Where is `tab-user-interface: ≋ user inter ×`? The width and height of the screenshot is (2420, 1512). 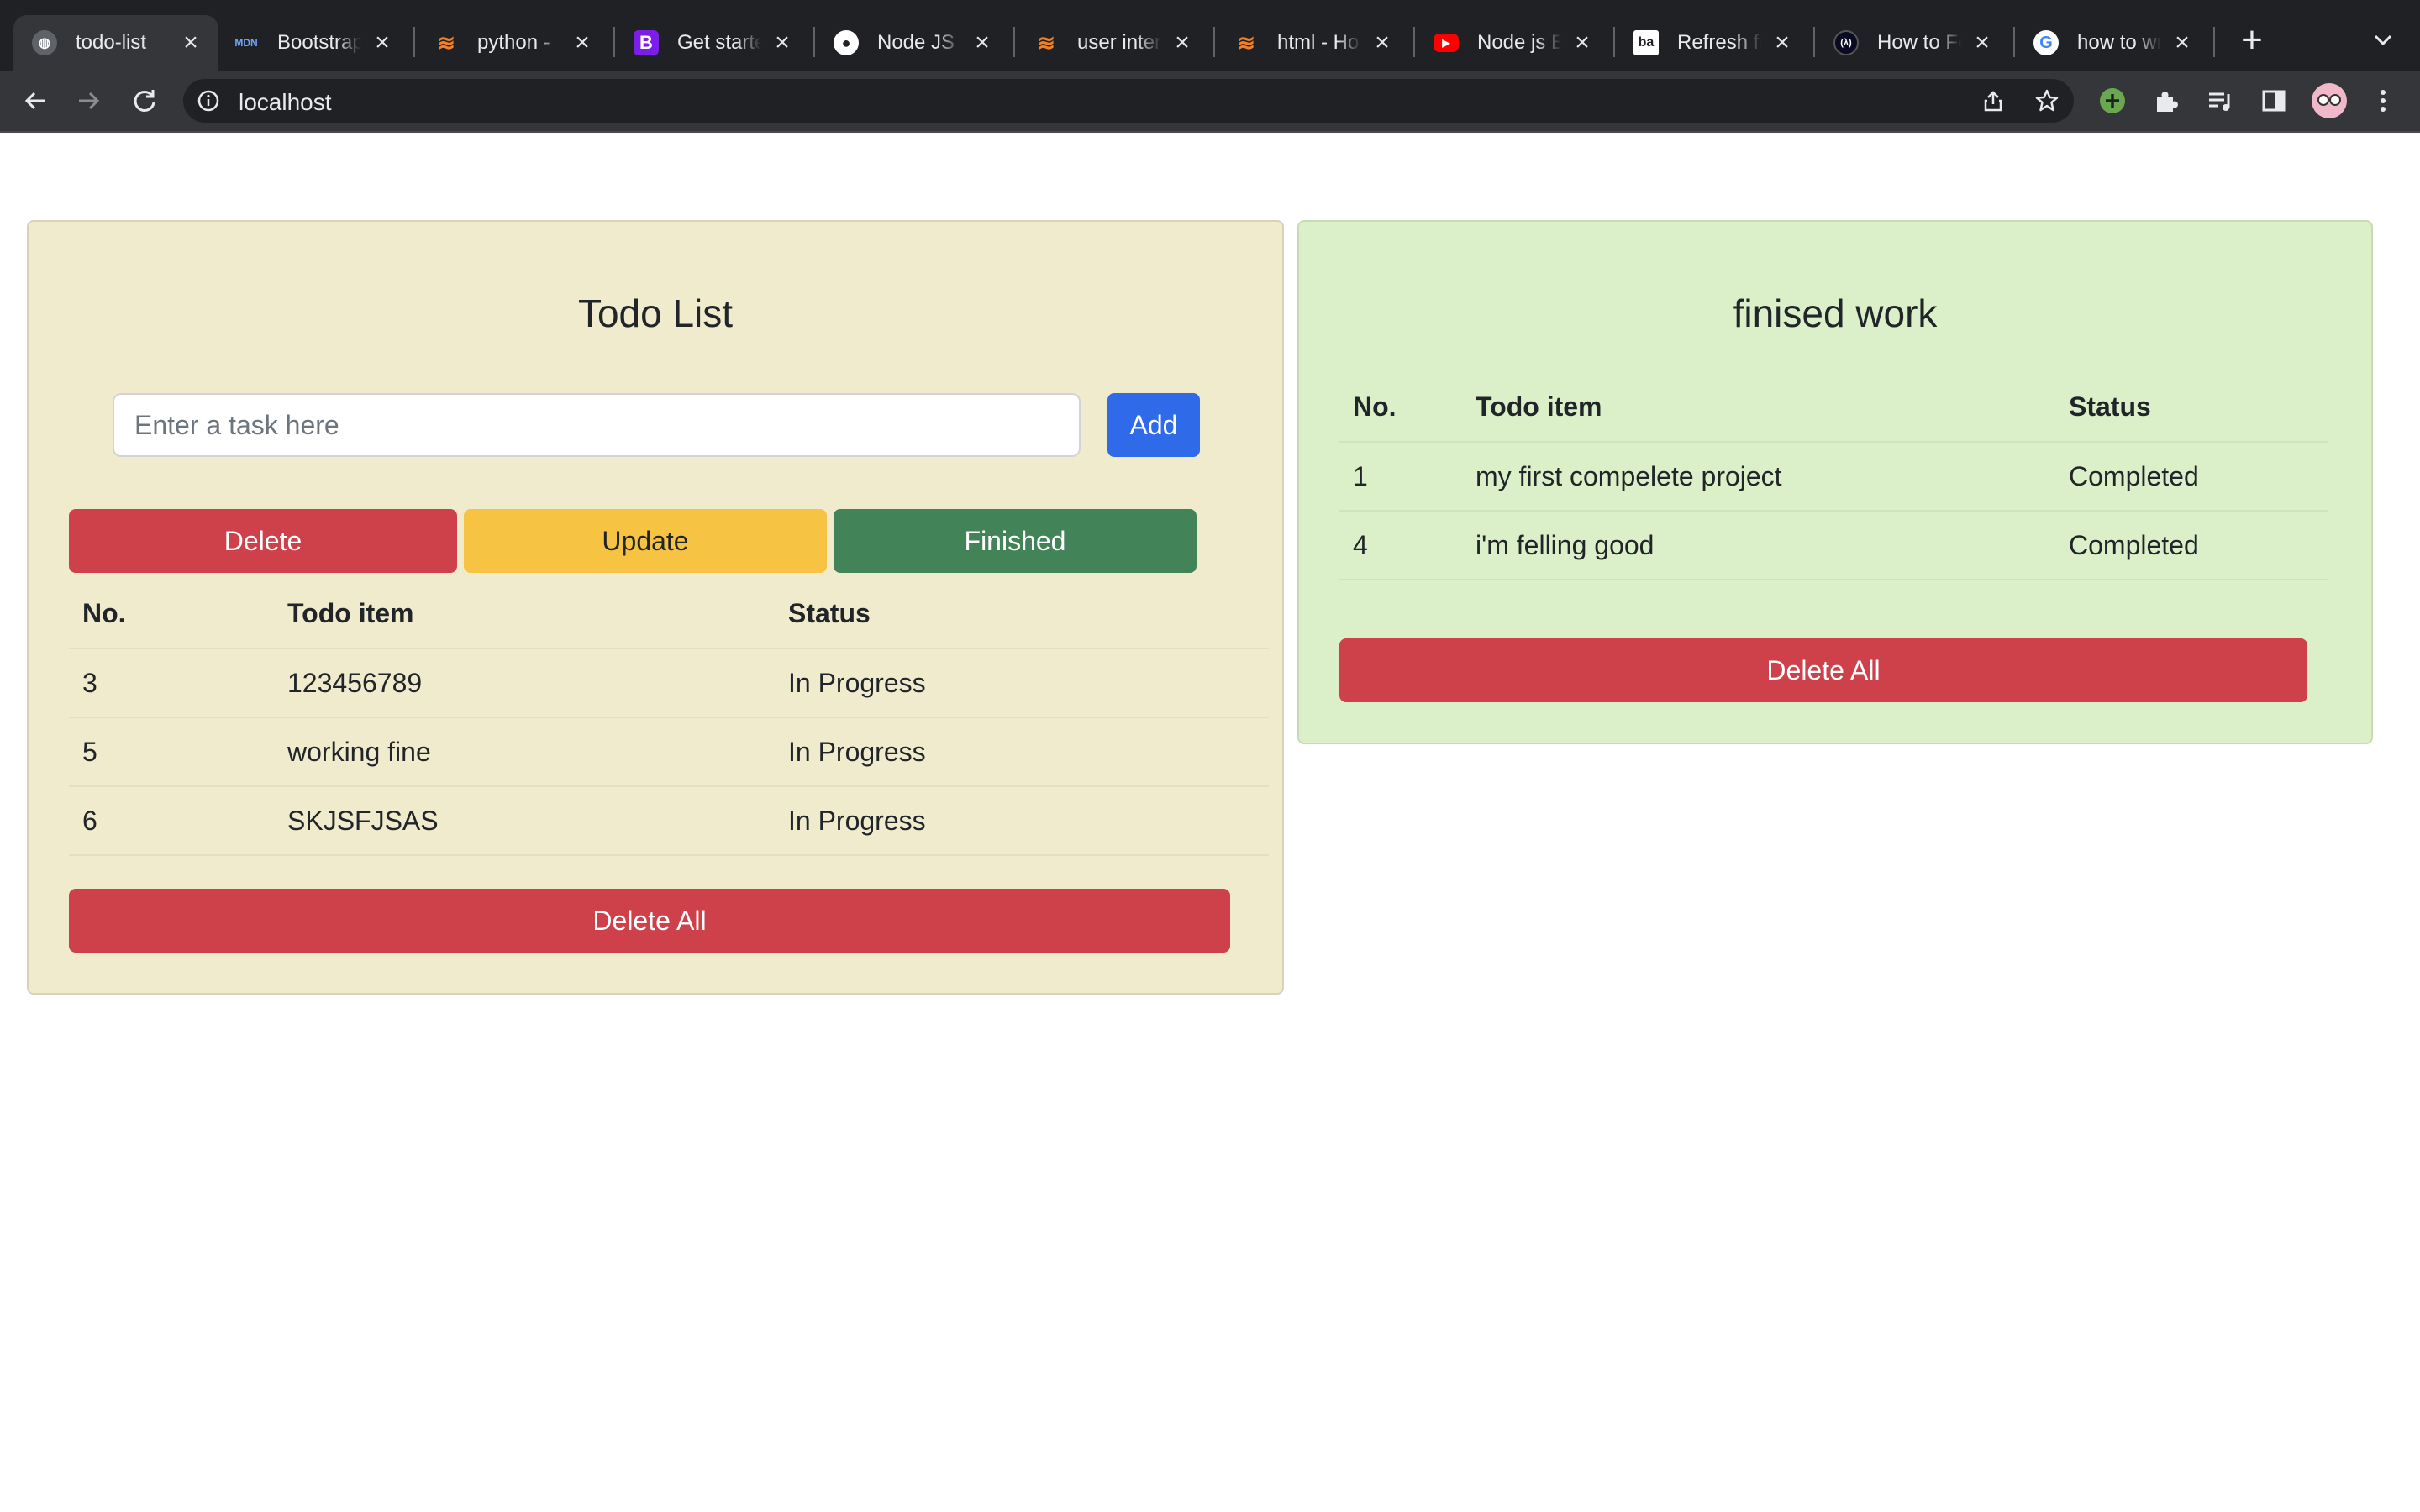
tab-user-interface: ≋ user inter × is located at coordinates (1112, 43).